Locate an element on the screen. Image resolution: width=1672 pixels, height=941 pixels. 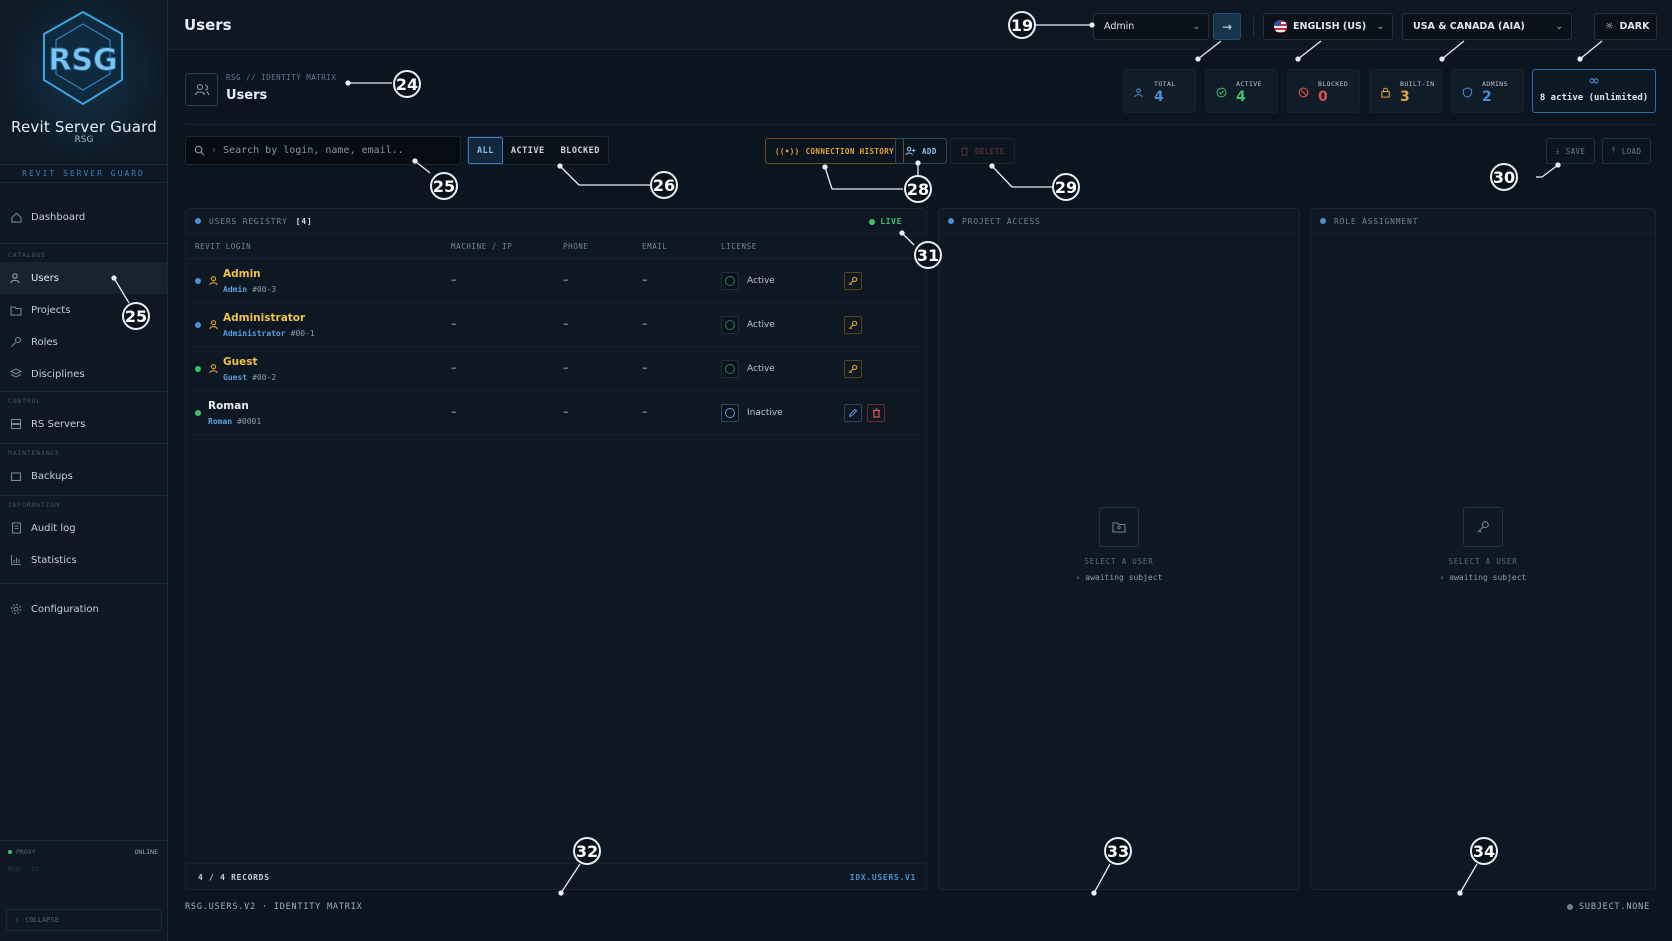
sun-icon: ☼ is located at coordinates (1609, 26).